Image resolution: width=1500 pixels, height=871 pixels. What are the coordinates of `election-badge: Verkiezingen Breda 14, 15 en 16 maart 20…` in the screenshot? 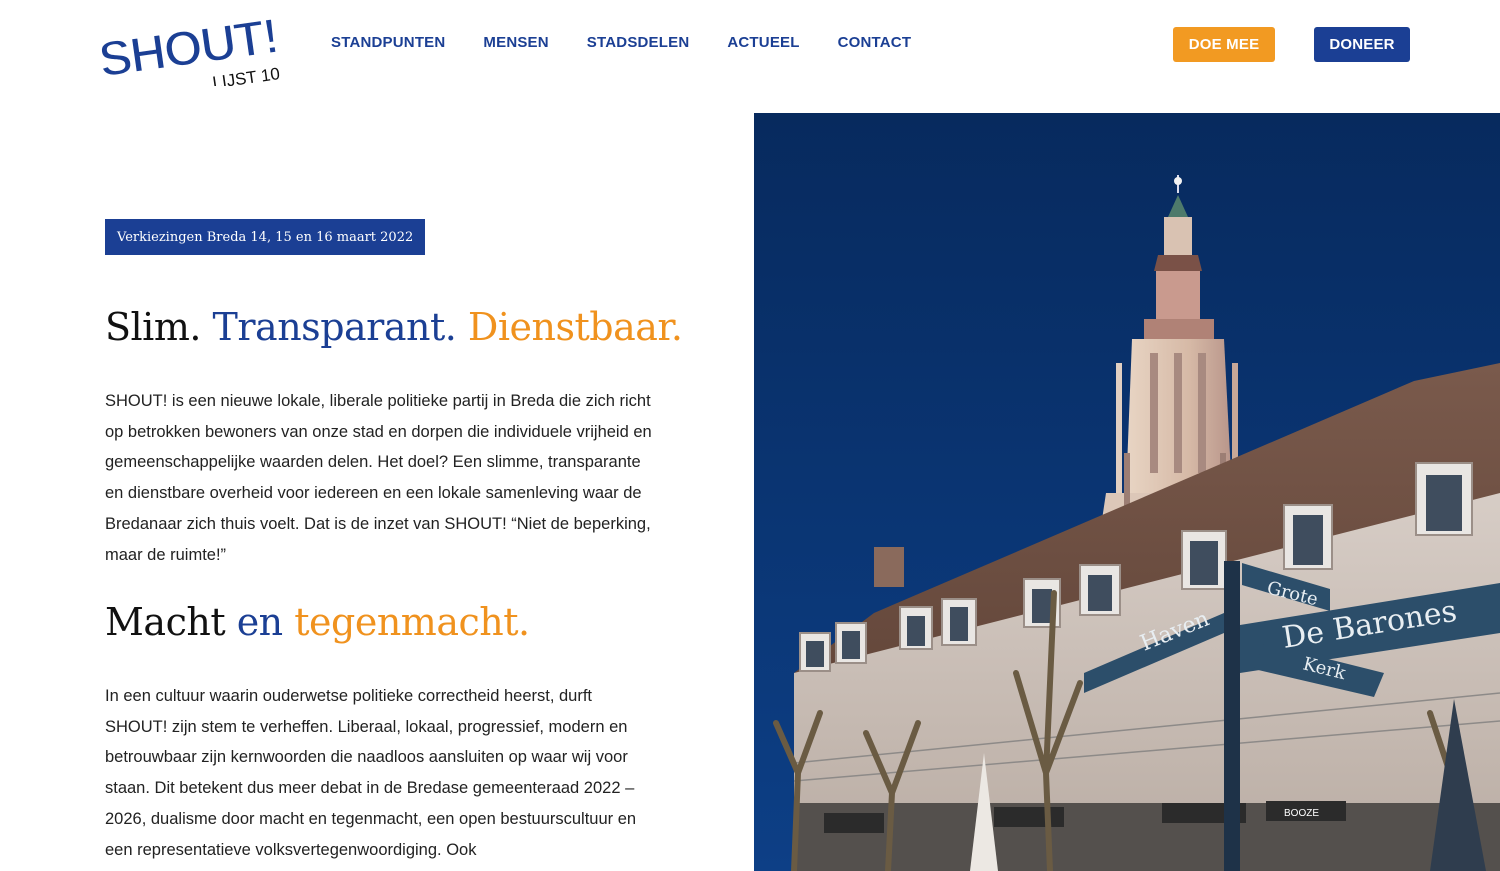 It's located at (265, 237).